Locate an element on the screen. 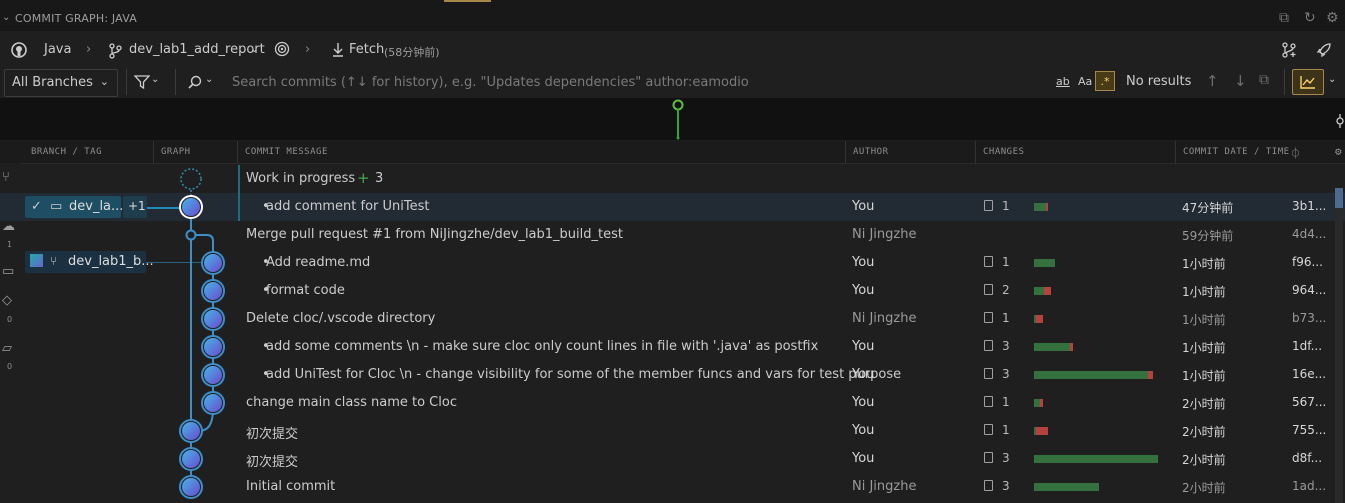 Image resolution: width=1345 pixels, height=503 pixels. plus-icon: + is located at coordinates (363, 178).